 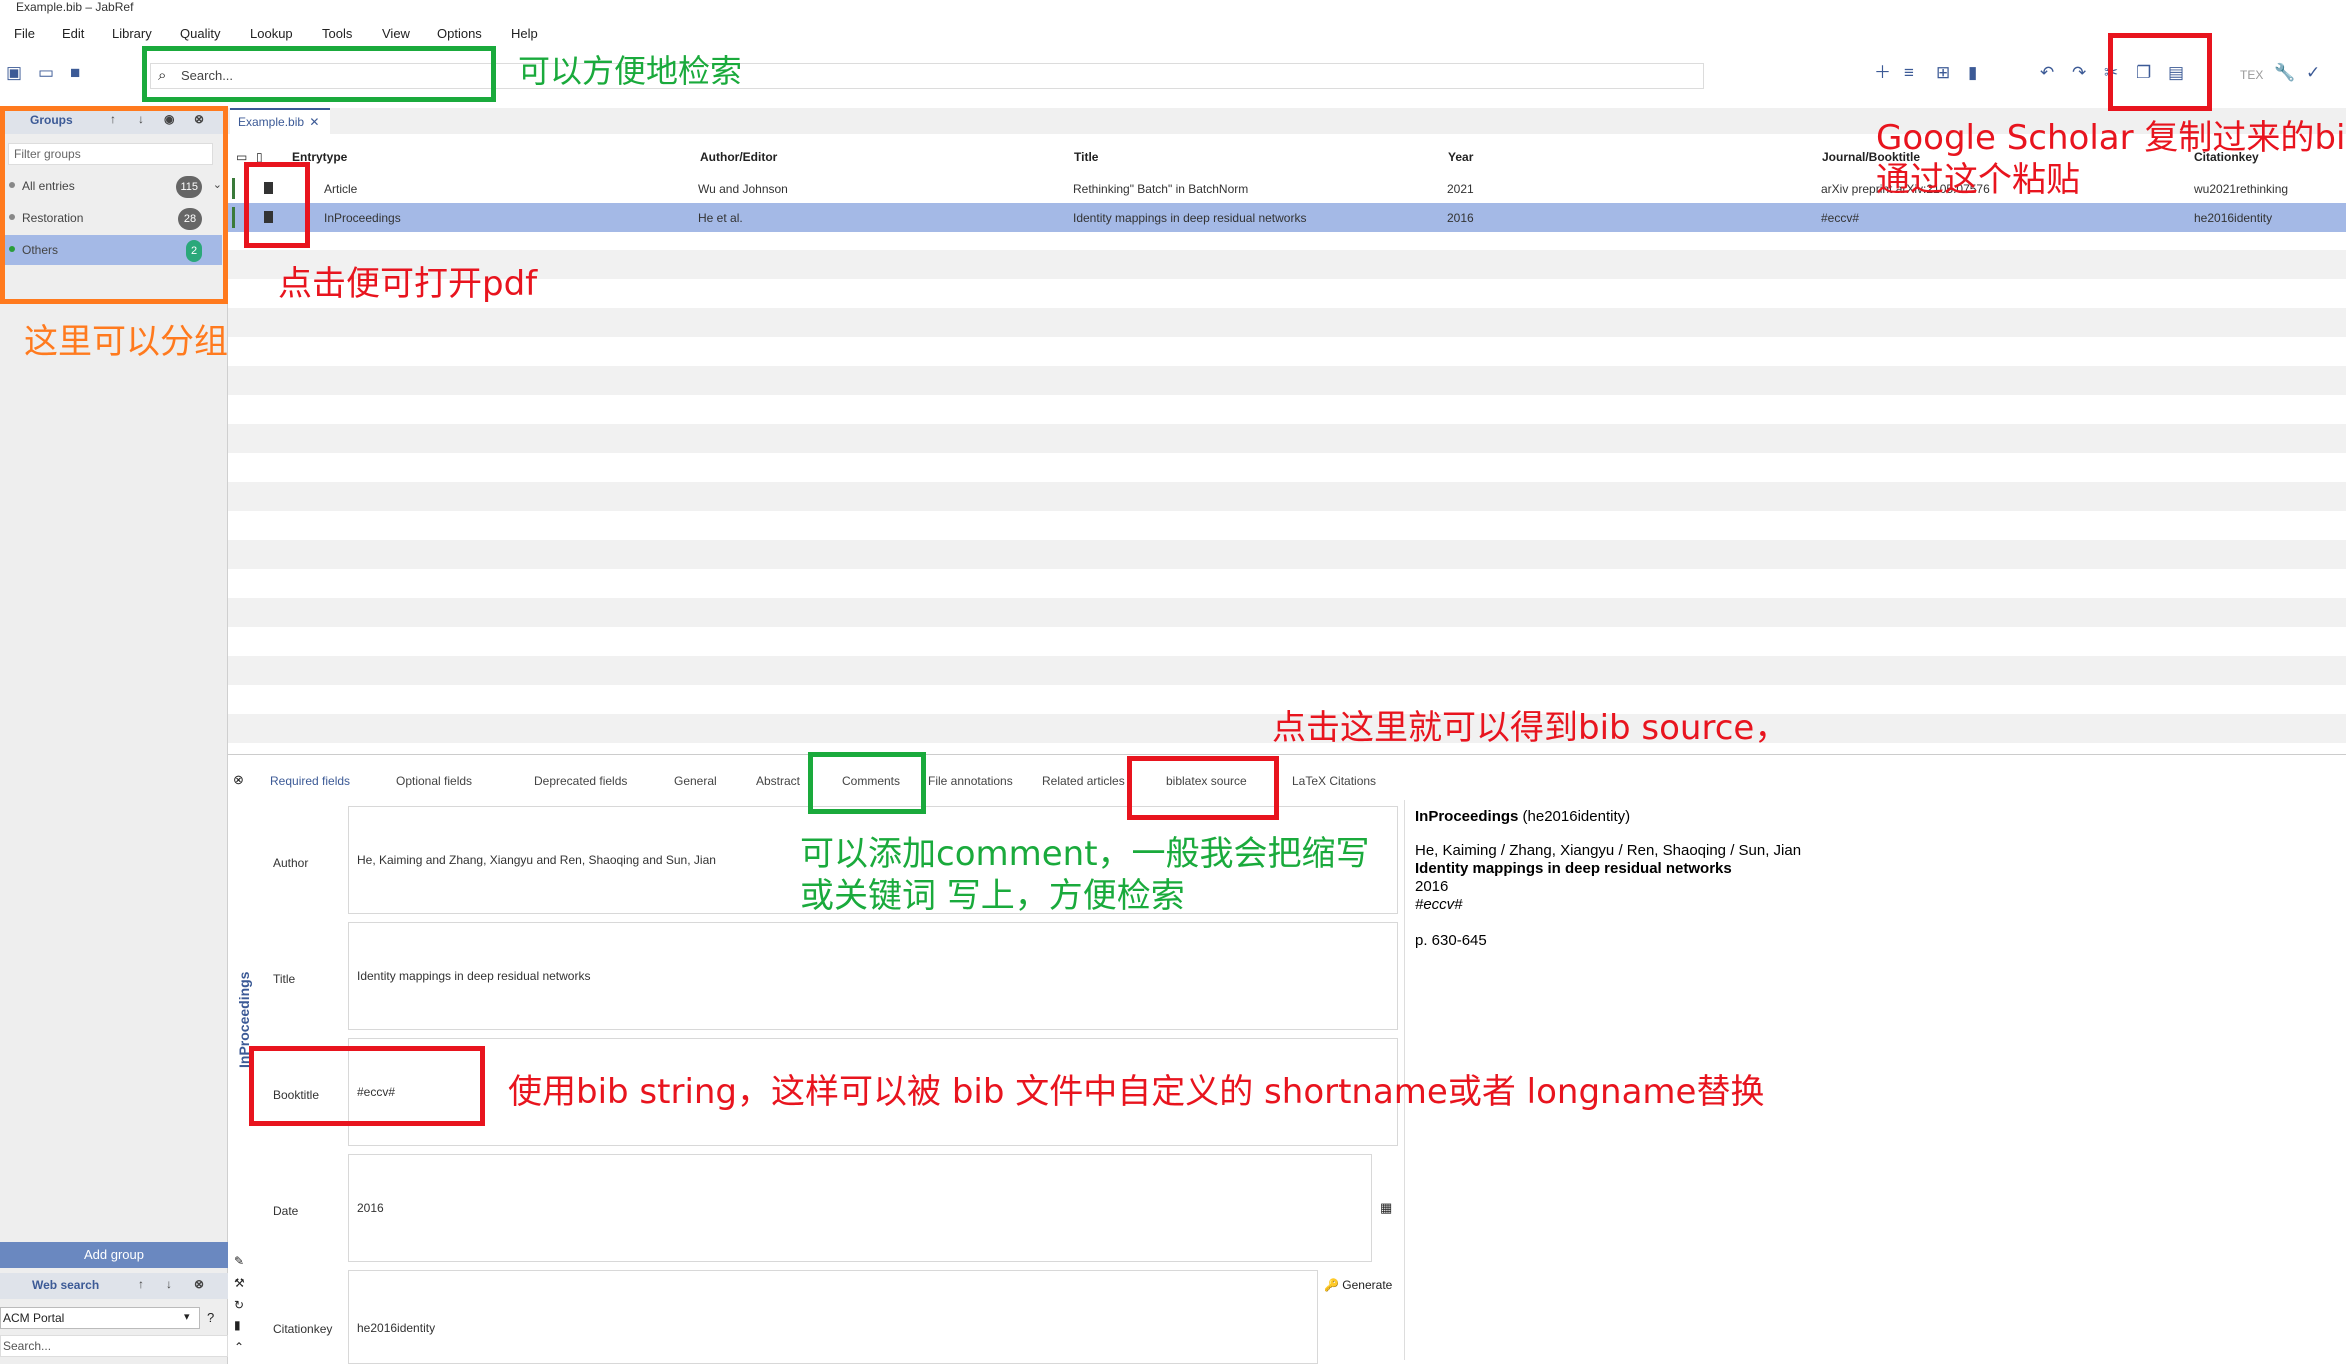 I want to click on cell-author: Wu and Johnson, so click(x=743, y=189).